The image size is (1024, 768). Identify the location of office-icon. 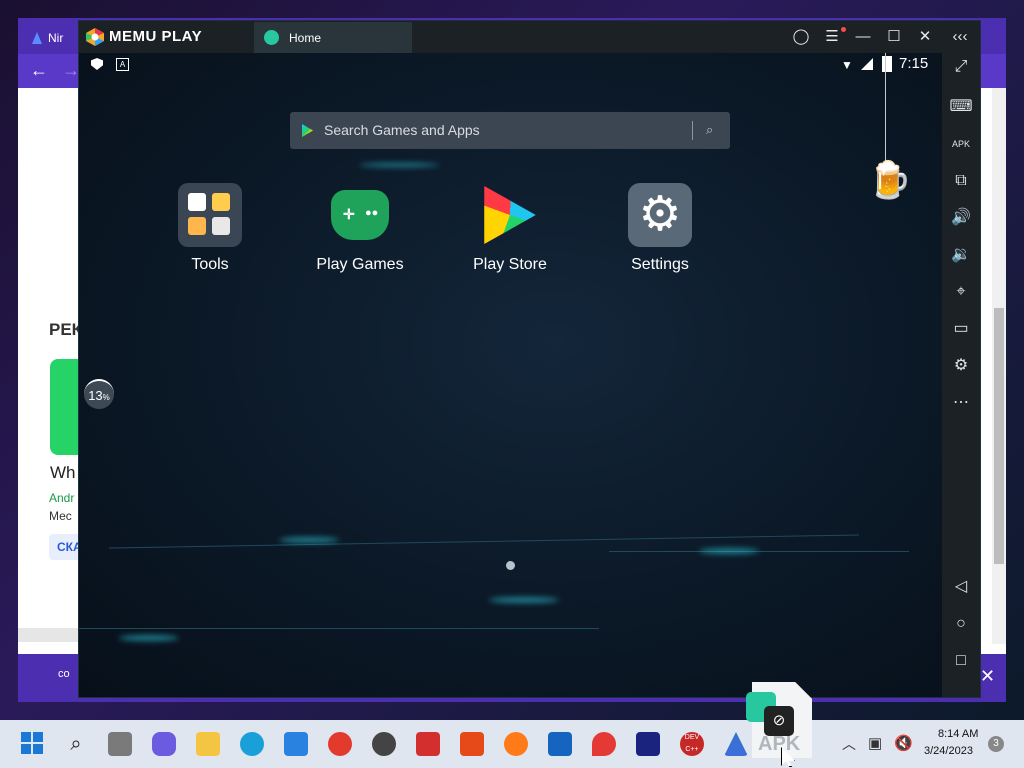
(472, 744).